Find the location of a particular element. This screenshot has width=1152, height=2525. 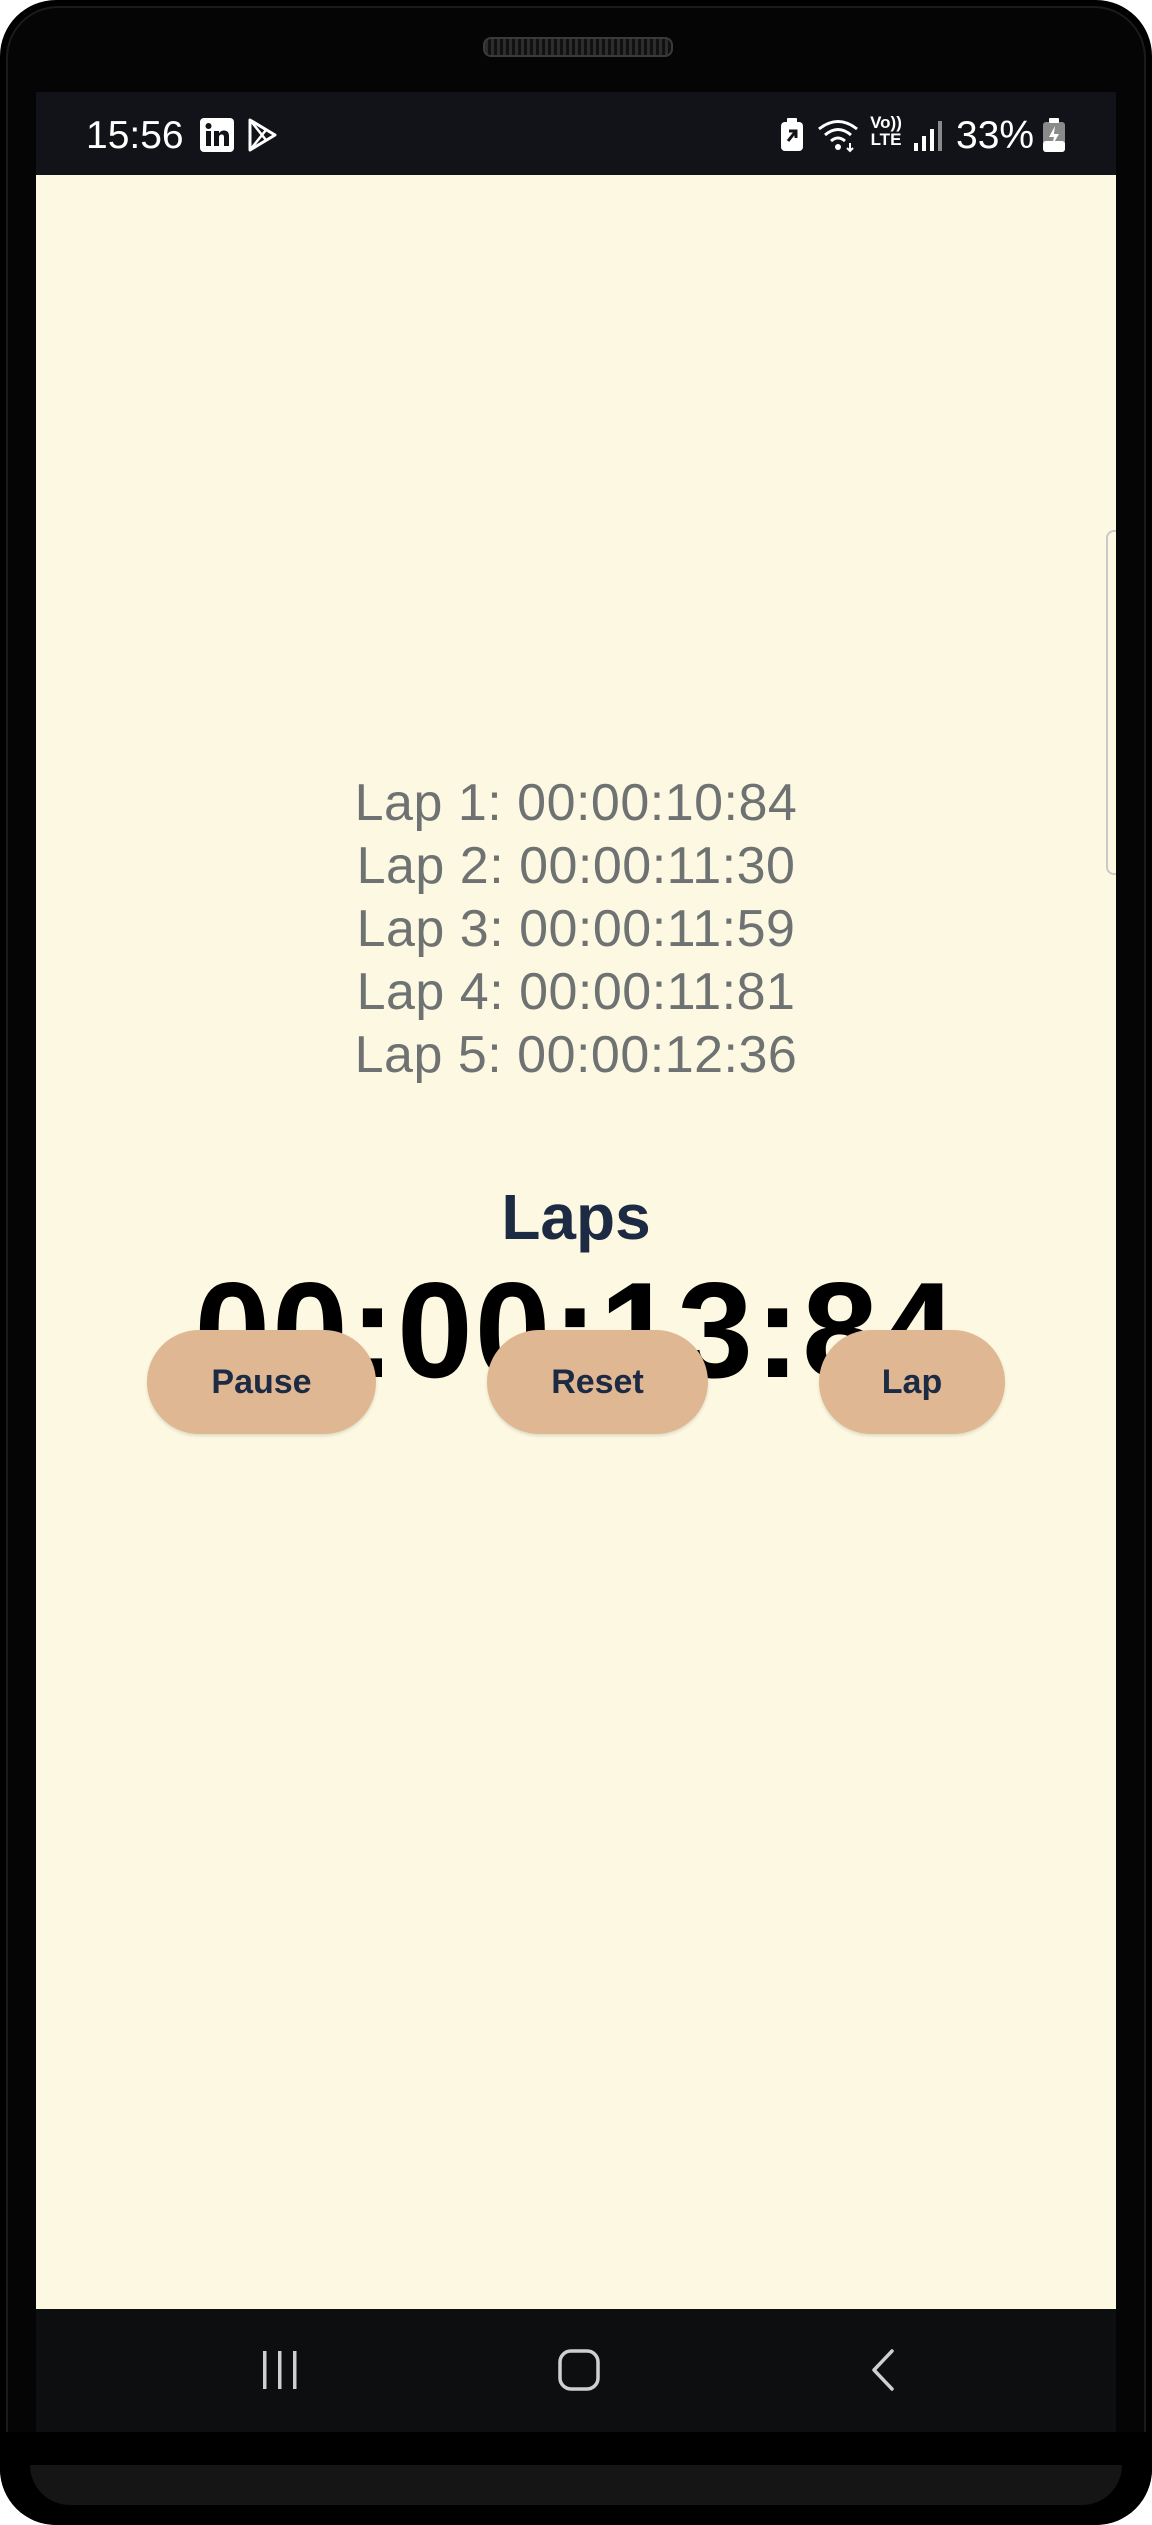

volte-icon: Vo)) LTE is located at coordinates (886, 131).